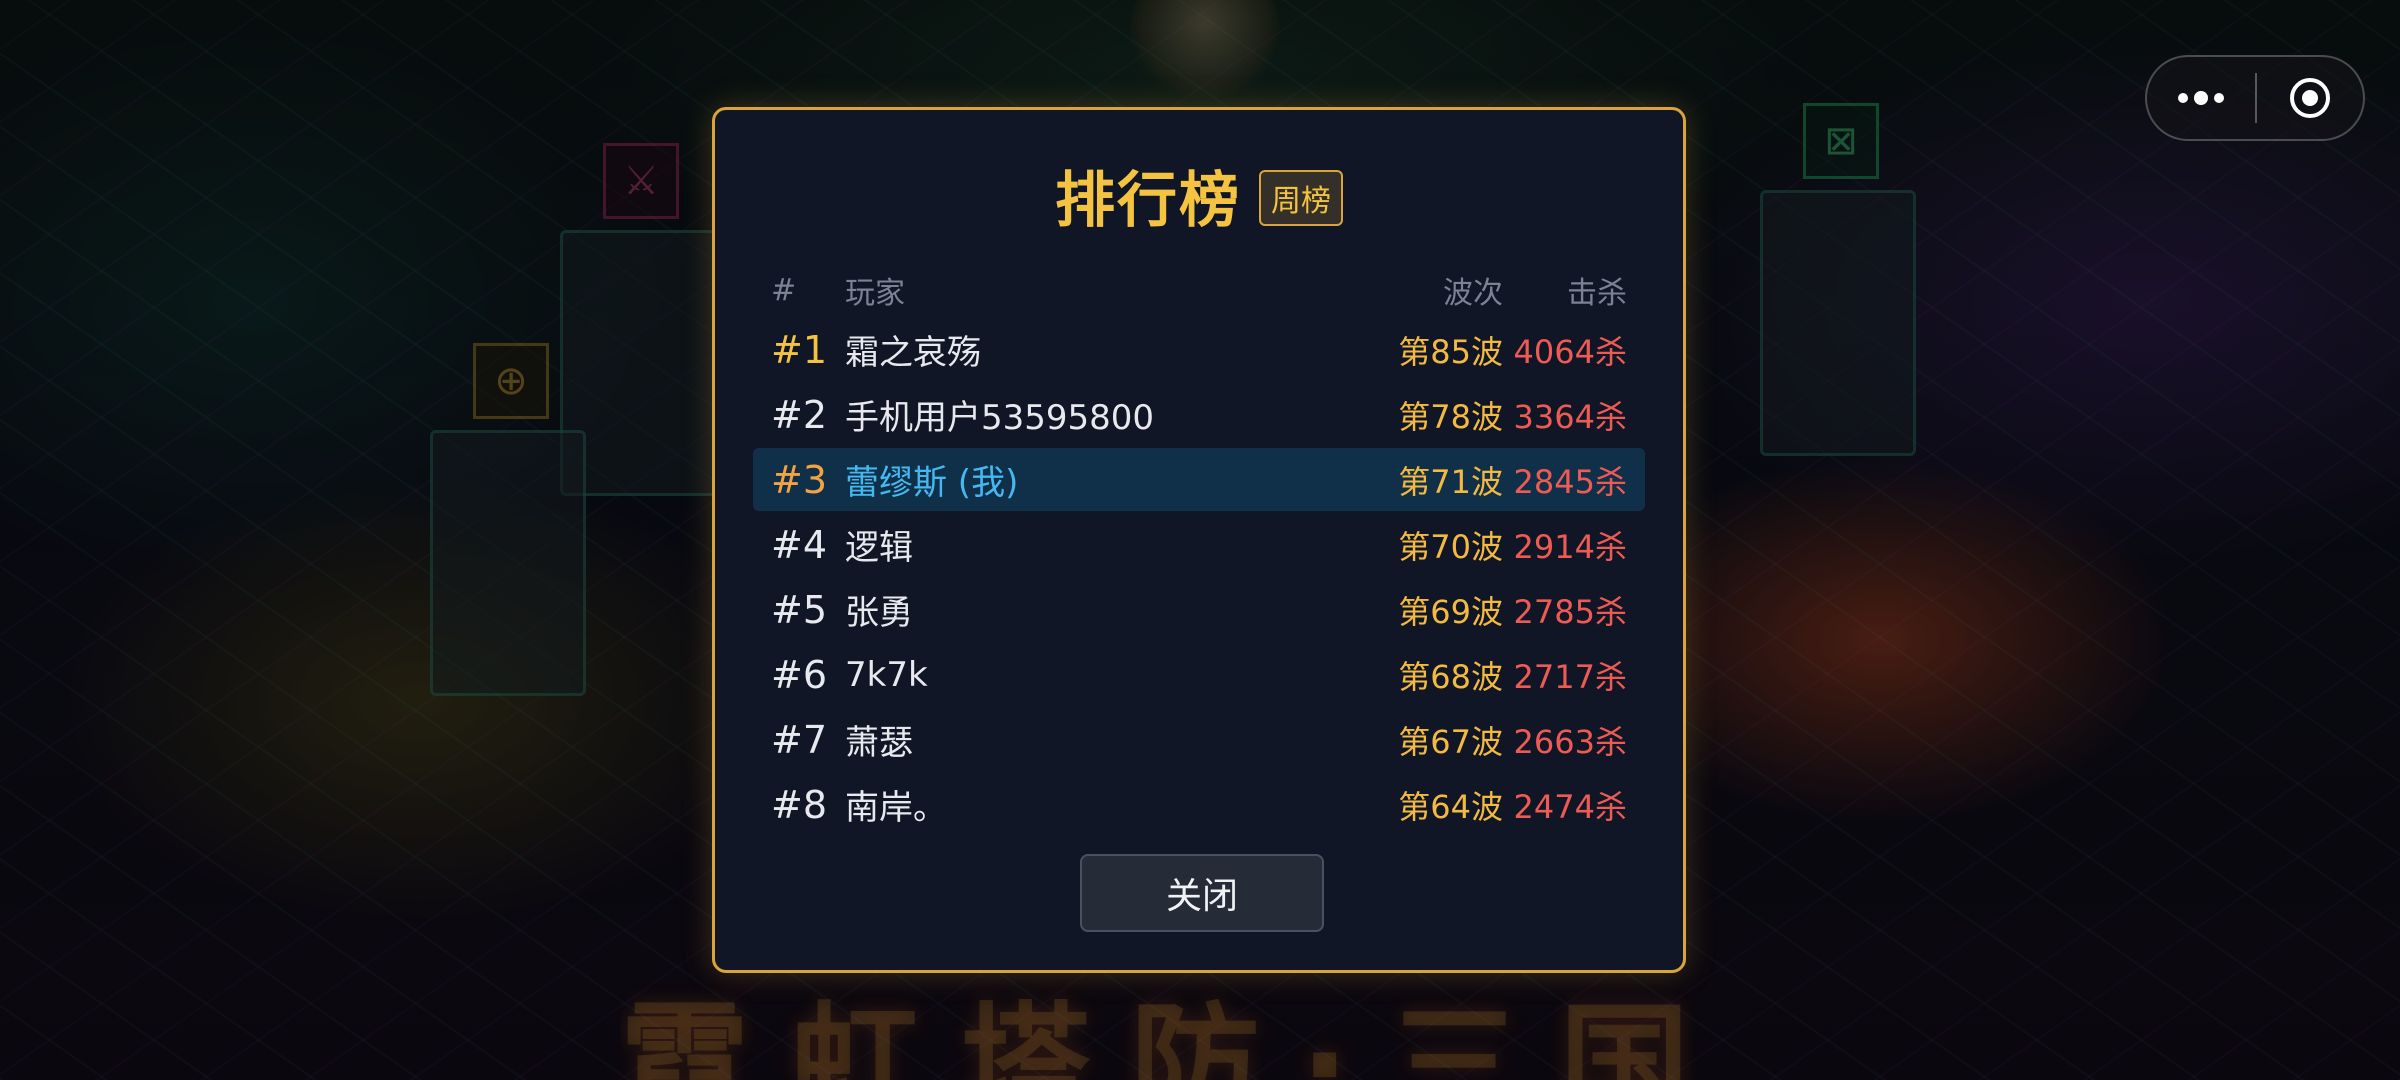  I want to click on row-kills: 2474杀, so click(1570, 806).